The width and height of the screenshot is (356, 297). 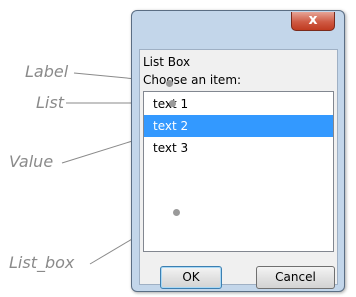 I want to click on label-marker-dot, so click(x=169, y=83).